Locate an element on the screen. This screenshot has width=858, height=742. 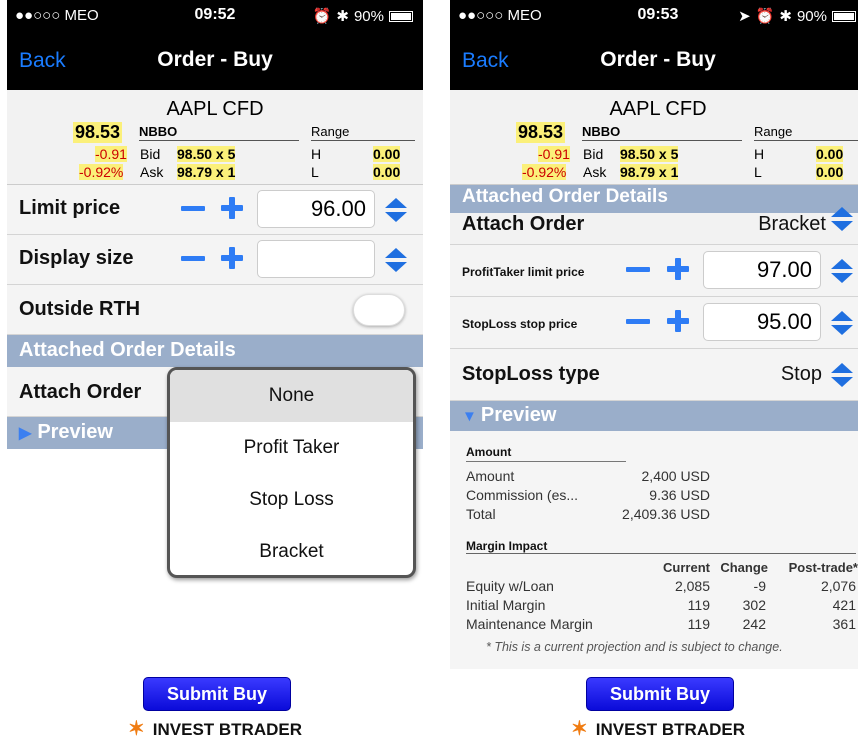
option-bracket: Bracket is located at coordinates (291, 550).